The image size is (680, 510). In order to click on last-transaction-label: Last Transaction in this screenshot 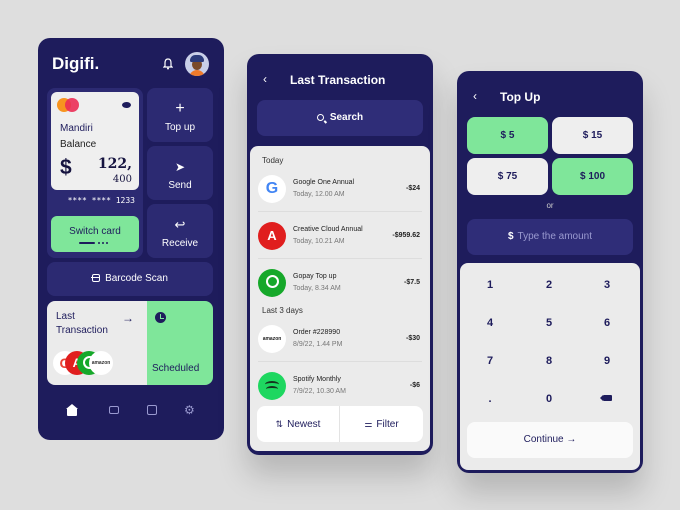, I will do `click(82, 323)`.